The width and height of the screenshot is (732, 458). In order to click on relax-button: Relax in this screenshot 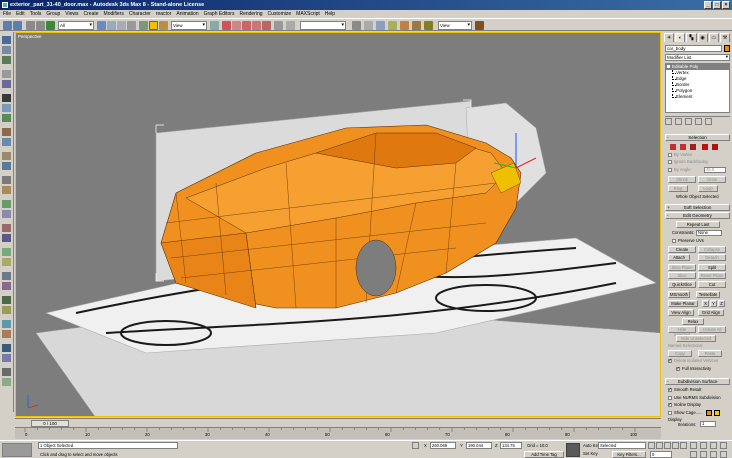, I will do `click(693, 321)`.